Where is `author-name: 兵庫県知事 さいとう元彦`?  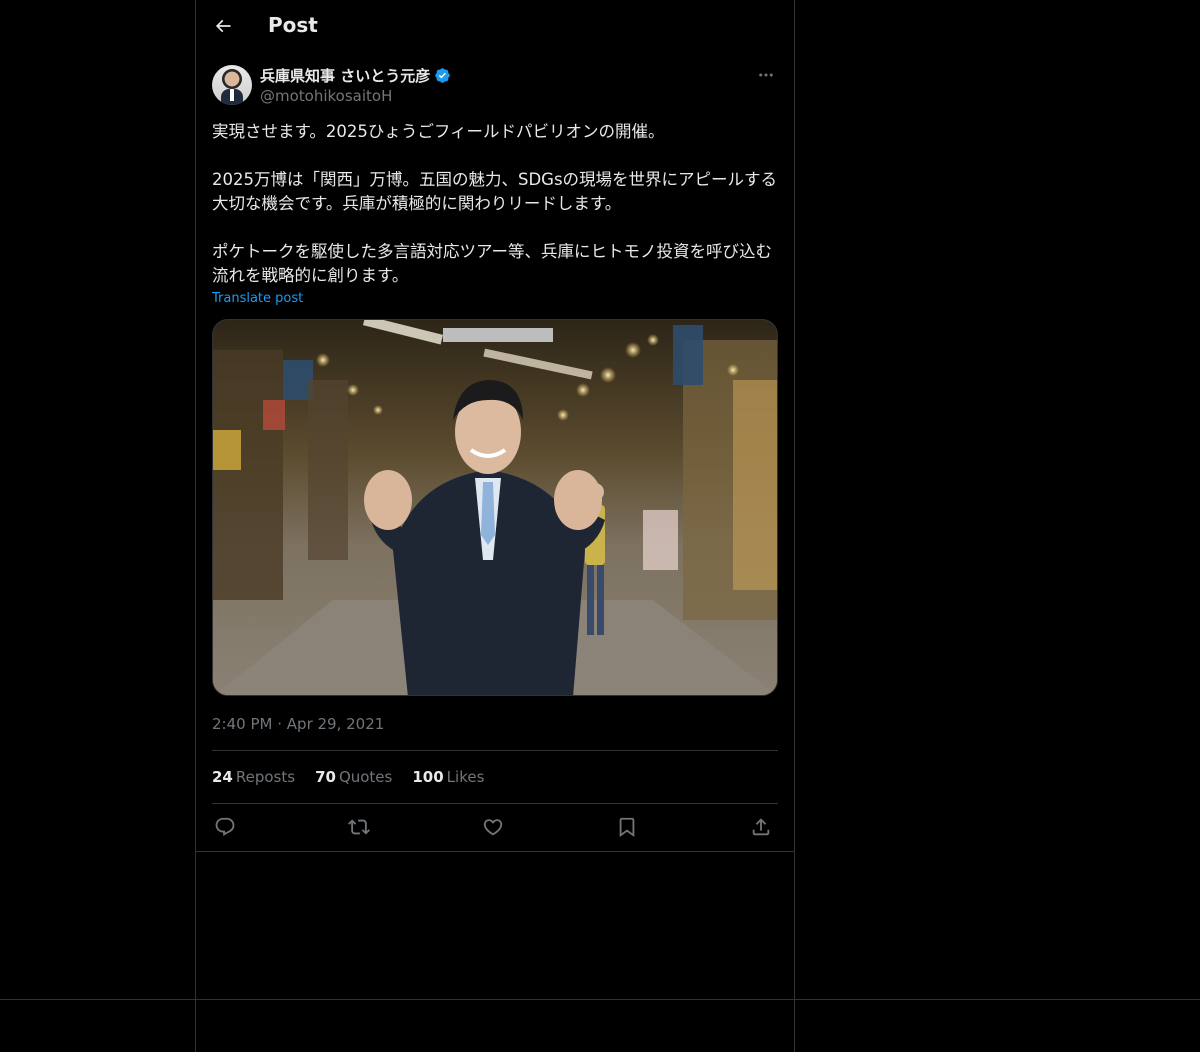
author-name: 兵庫県知事 さいとう元彦 is located at coordinates (355, 75).